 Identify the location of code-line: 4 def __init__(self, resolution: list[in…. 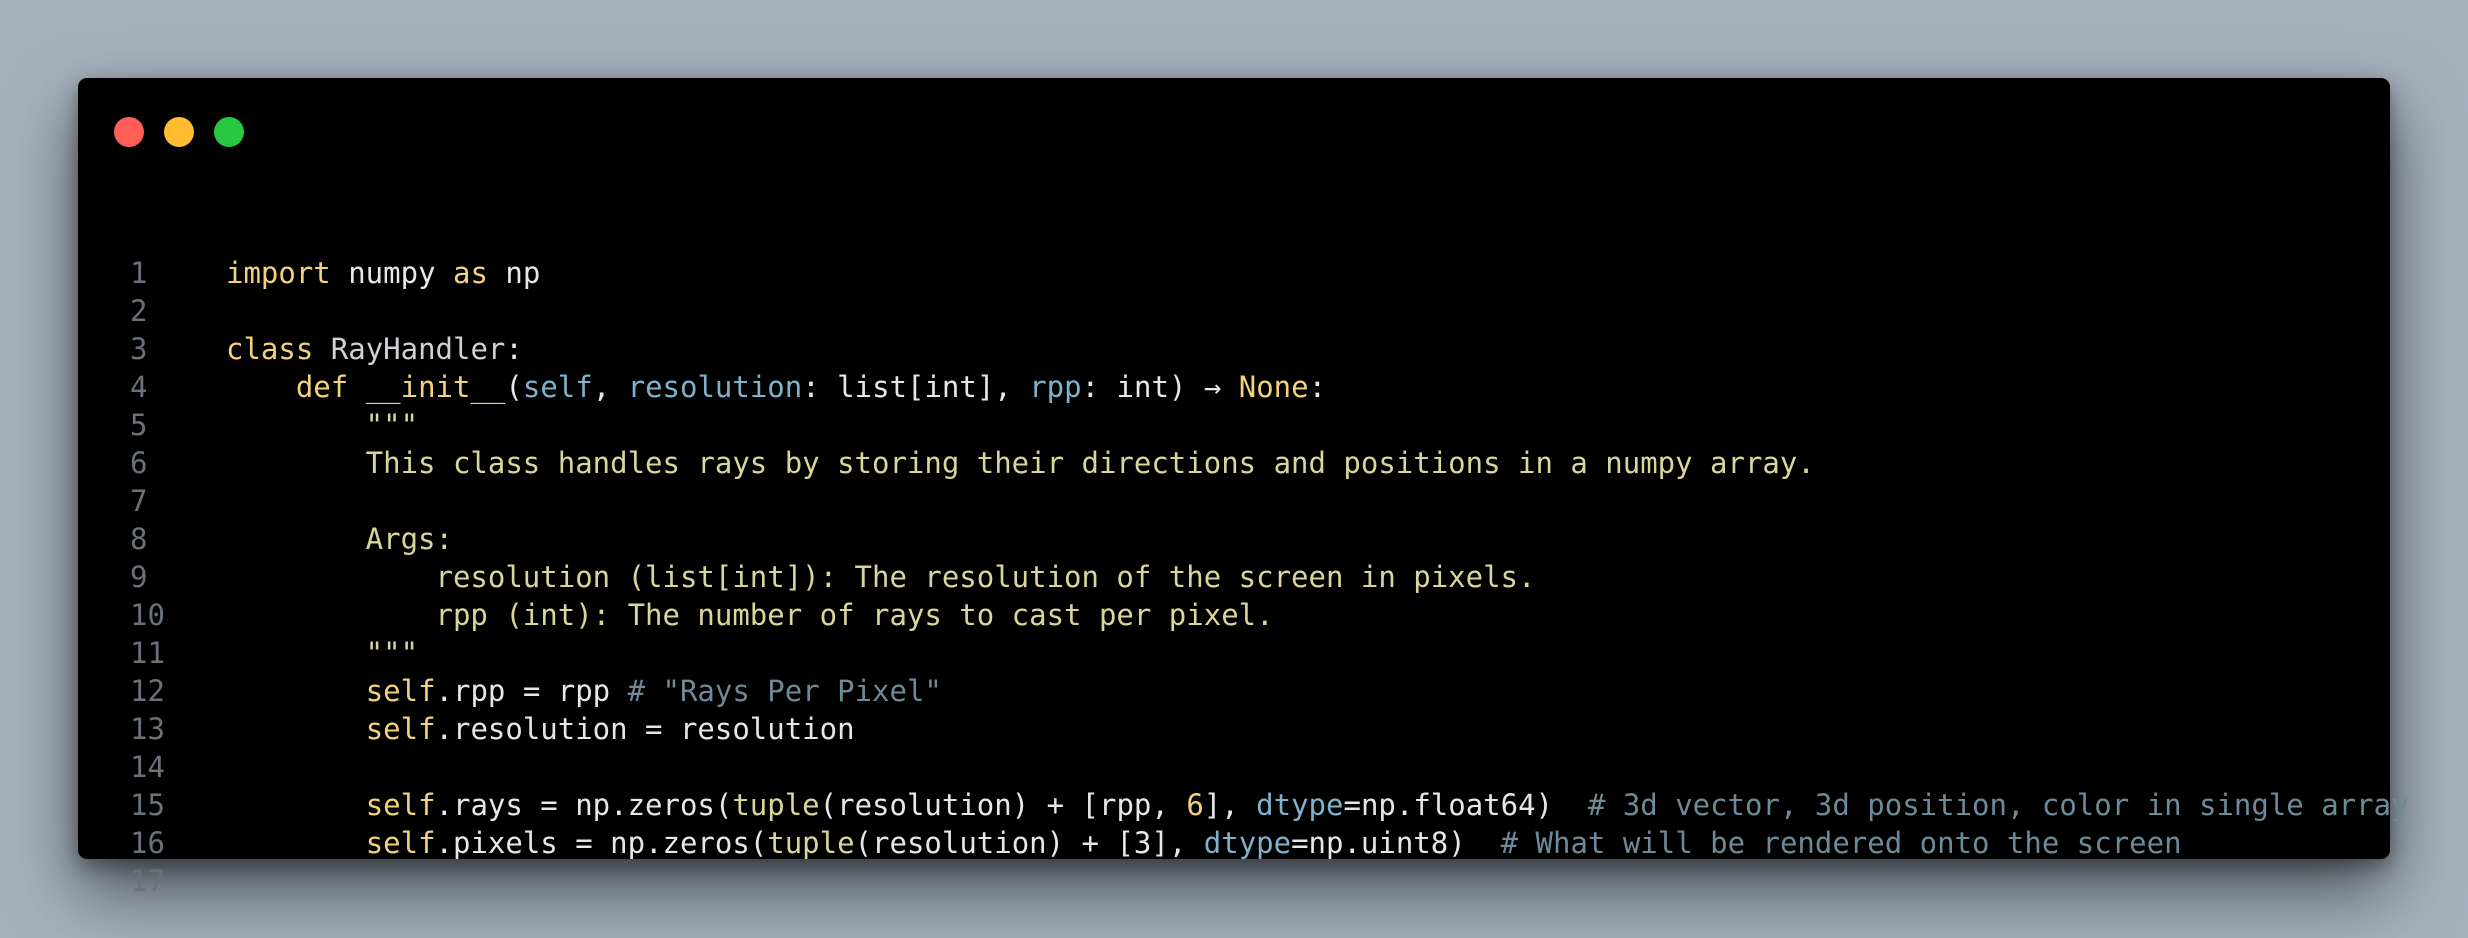
(1243, 387).